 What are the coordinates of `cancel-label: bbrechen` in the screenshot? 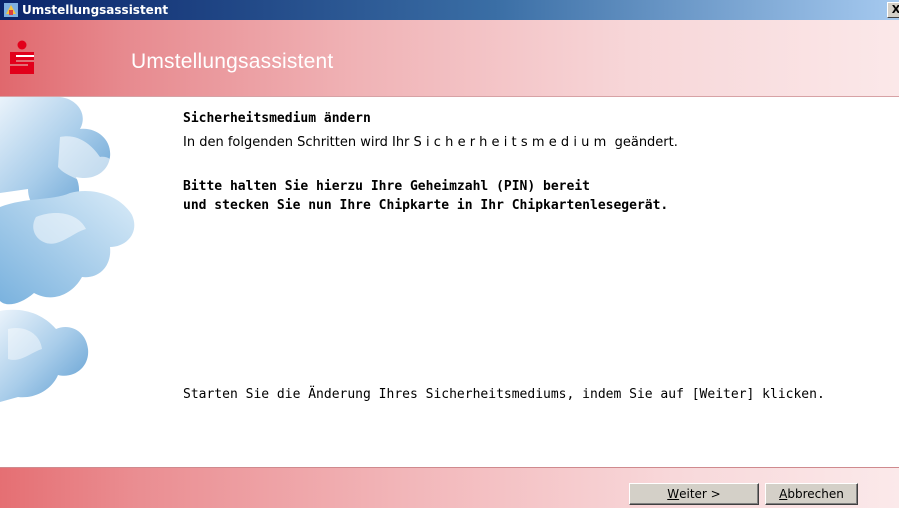 It's located at (815, 494).